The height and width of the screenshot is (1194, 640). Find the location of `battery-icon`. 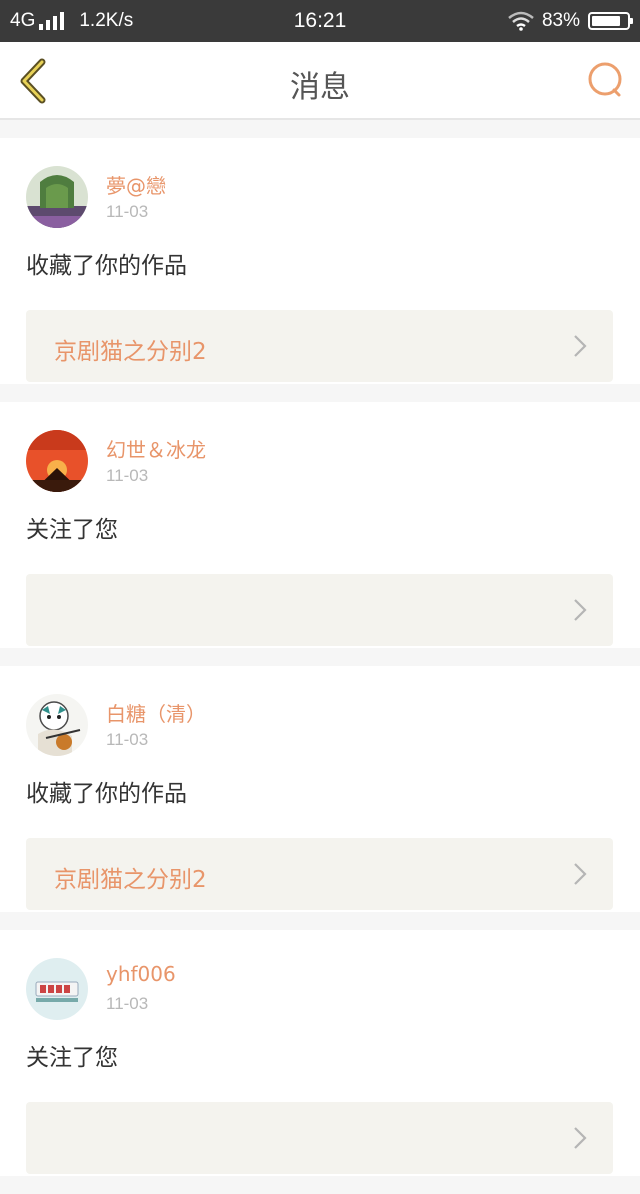

battery-icon is located at coordinates (610, 21).